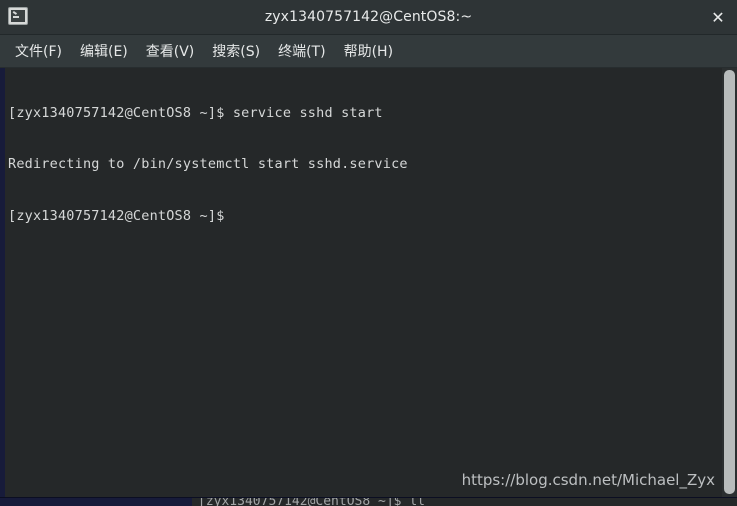 The height and width of the screenshot is (506, 737). I want to click on terminal-icon, so click(18, 16).